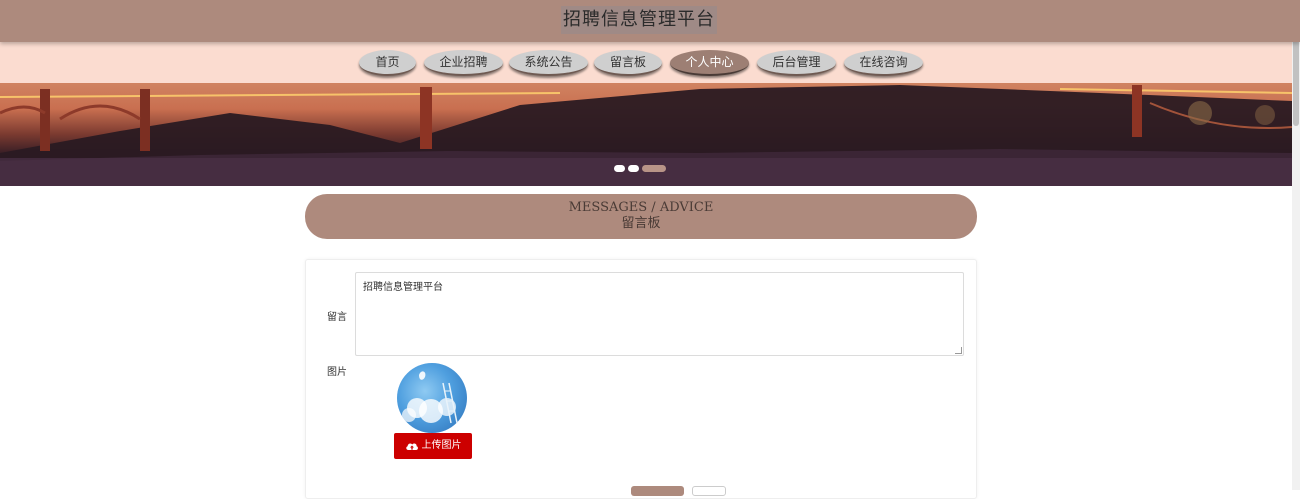 The height and width of the screenshot is (499, 1300). Describe the element at coordinates (659, 314) in the screenshot. I see `message-textarea: 招聘信息管理平台` at that location.